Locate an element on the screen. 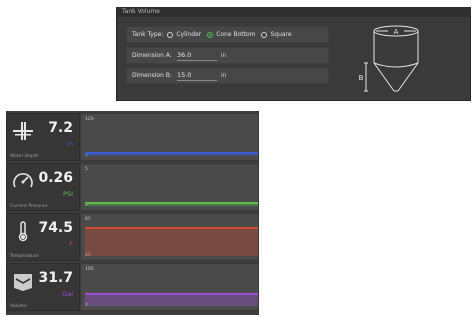 Image resolution: width=474 pixels, height=317 pixels. radio-cone-bottom-label: Cone Bottom is located at coordinates (236, 34).